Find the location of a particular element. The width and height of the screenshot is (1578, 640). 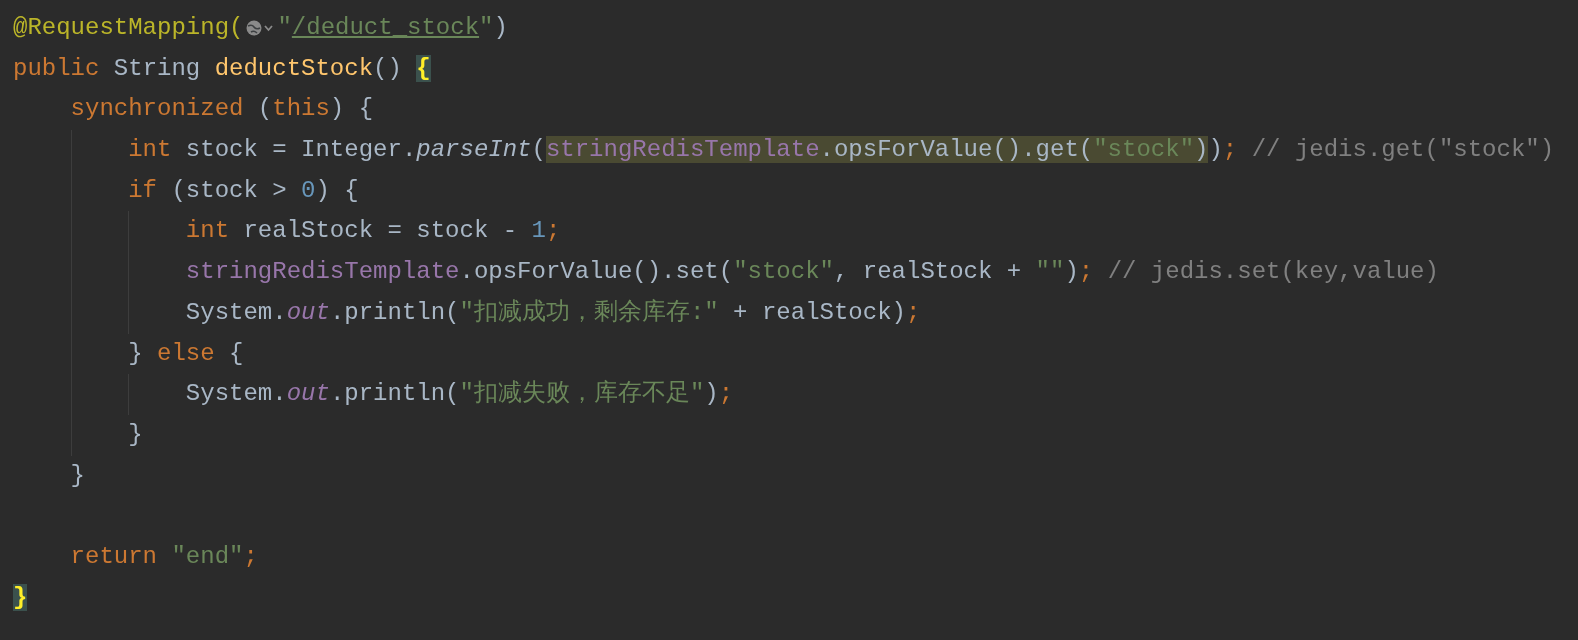

code-line: "/deduct_stock") is located at coordinates (392, 28).